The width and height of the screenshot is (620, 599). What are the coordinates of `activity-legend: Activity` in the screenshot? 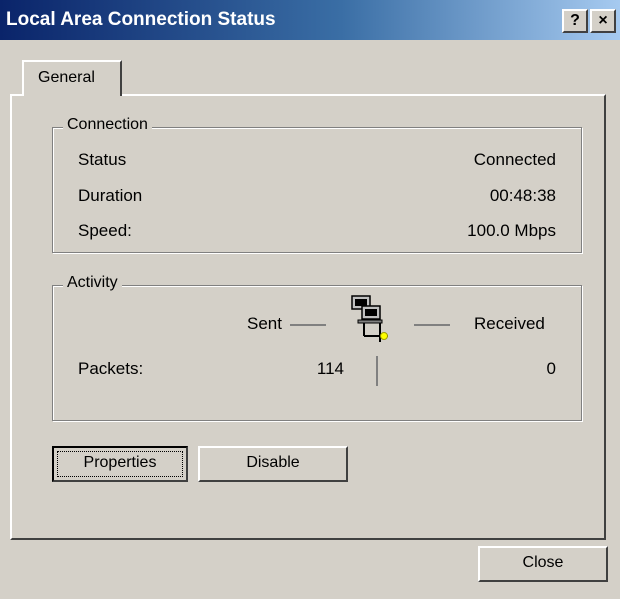 It's located at (92, 283).